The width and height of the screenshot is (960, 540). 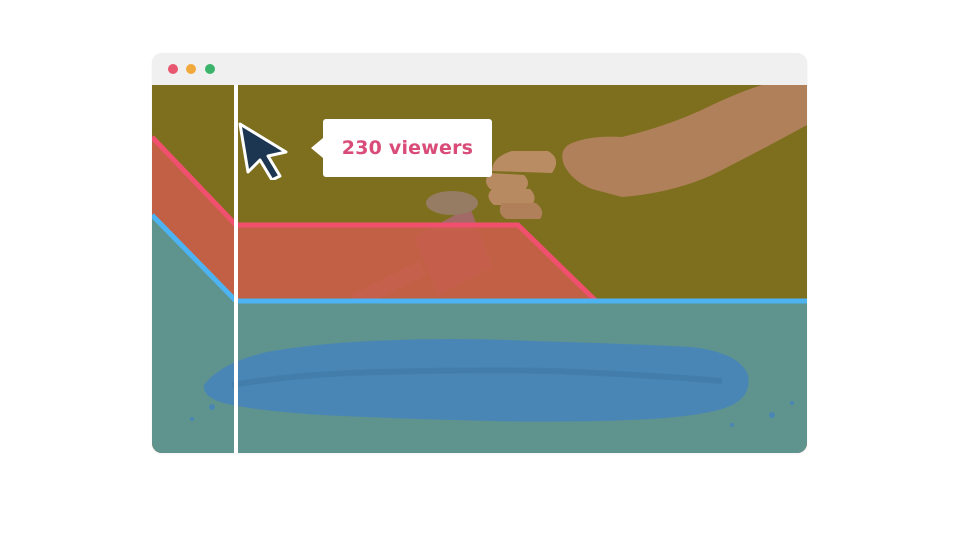 What do you see at coordinates (317, 148) in the screenshot?
I see `tooltip-arrow` at bounding box center [317, 148].